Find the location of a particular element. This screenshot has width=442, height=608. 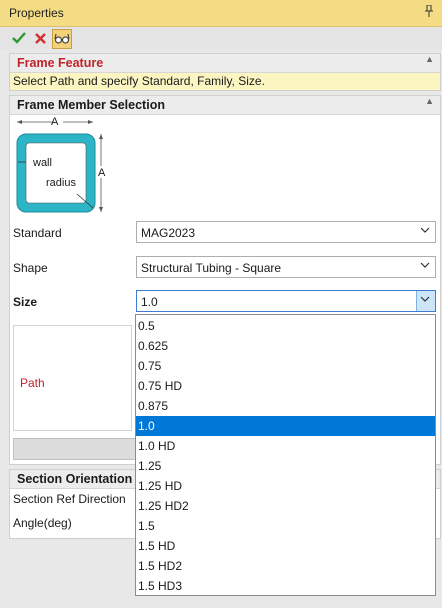

size-option-label: 0.5 is located at coordinates (146, 326).